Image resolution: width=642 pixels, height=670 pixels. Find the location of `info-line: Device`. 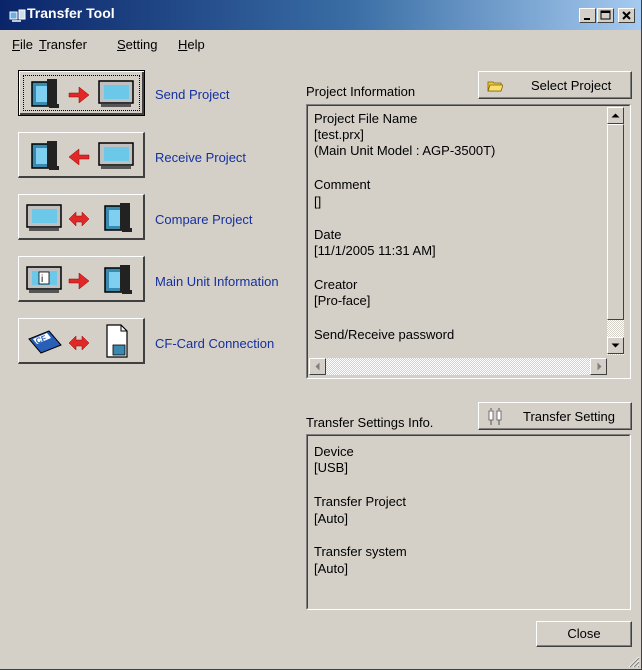

info-line: Device is located at coordinates (334, 451).